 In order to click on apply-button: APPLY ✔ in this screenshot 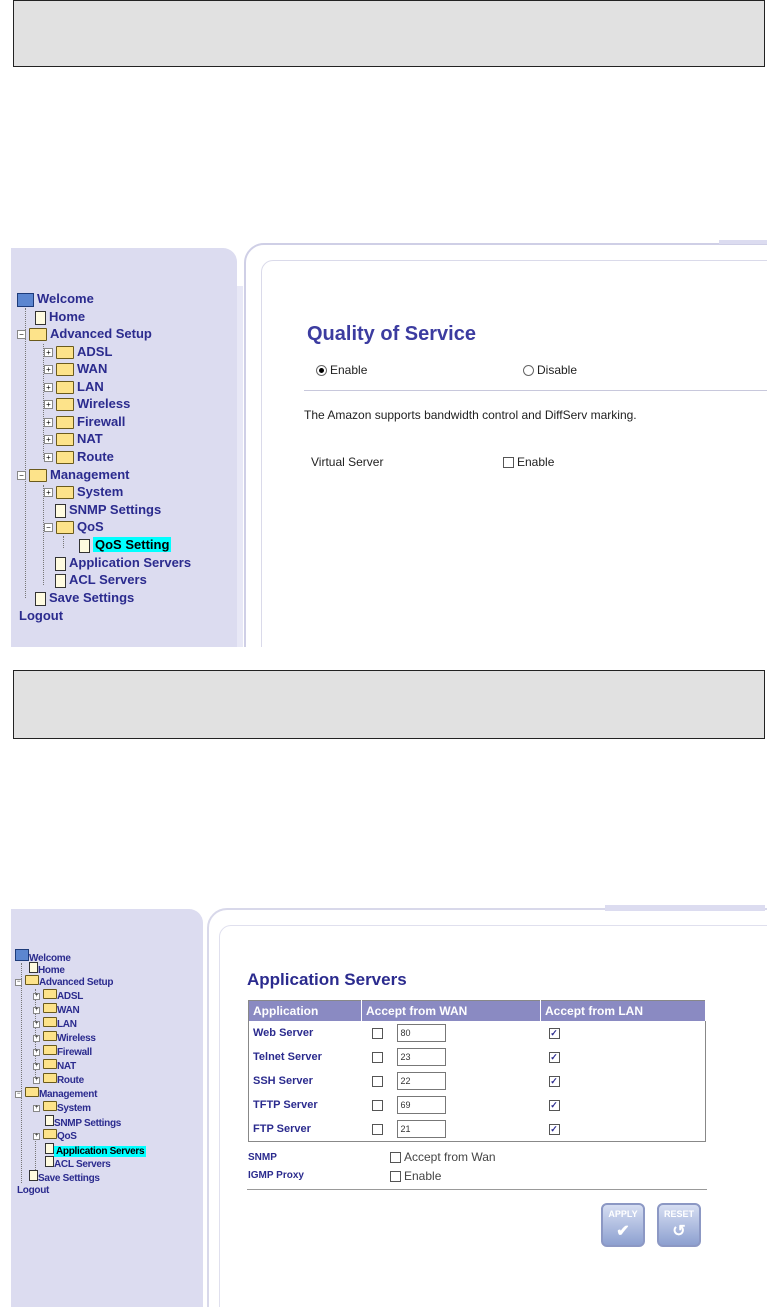, I will do `click(623, 1225)`.